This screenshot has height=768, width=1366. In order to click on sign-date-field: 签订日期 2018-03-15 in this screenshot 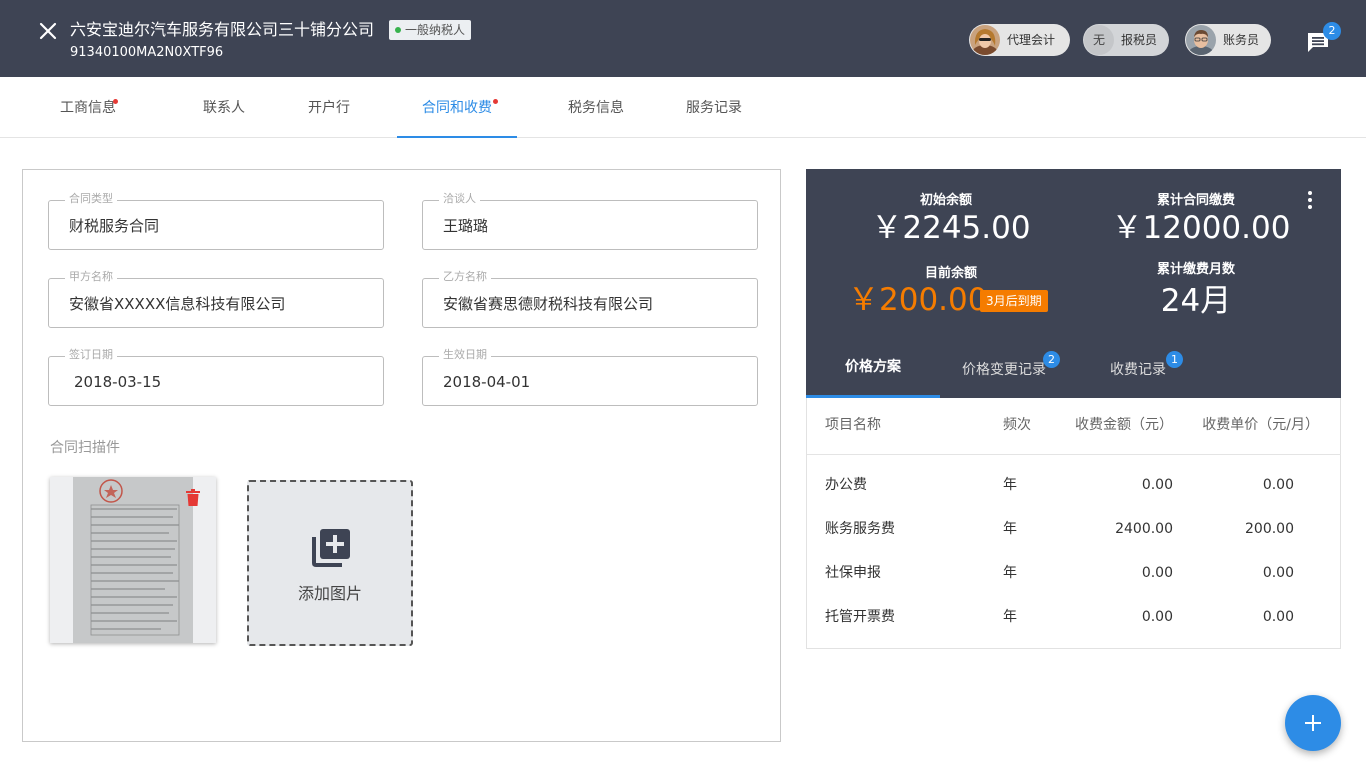, I will do `click(216, 377)`.